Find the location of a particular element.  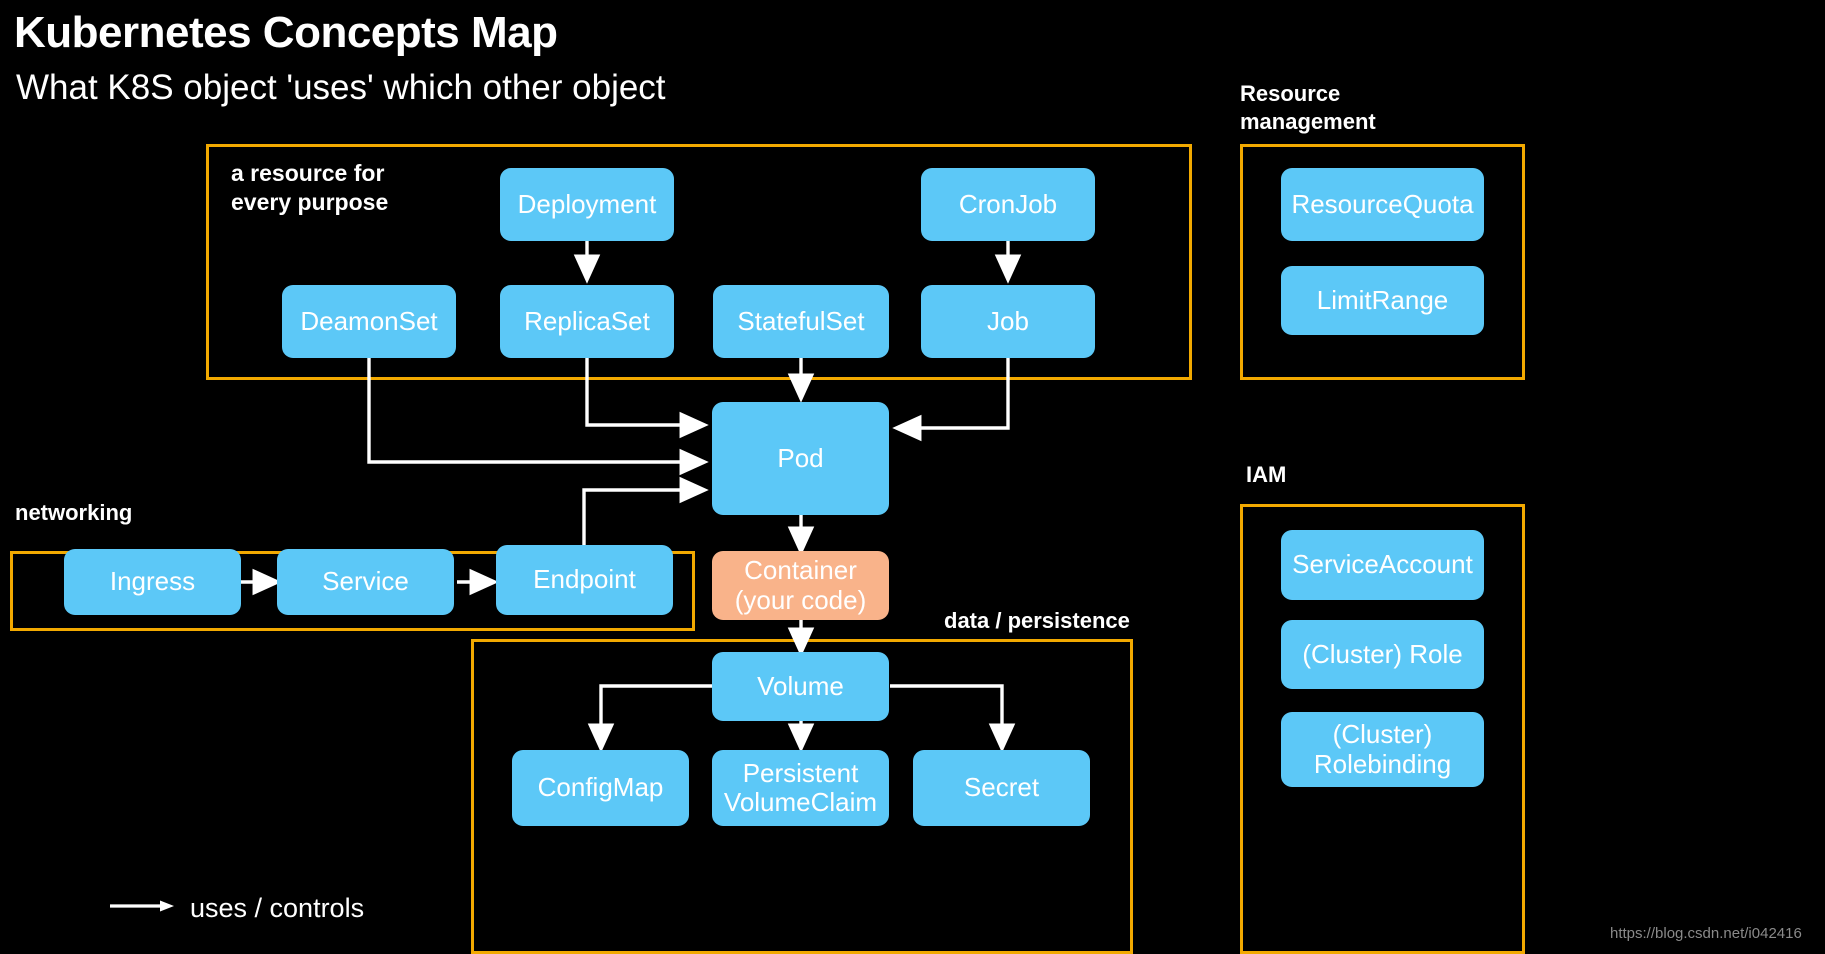

node-daemonset: DeamonSet is located at coordinates (369, 321).